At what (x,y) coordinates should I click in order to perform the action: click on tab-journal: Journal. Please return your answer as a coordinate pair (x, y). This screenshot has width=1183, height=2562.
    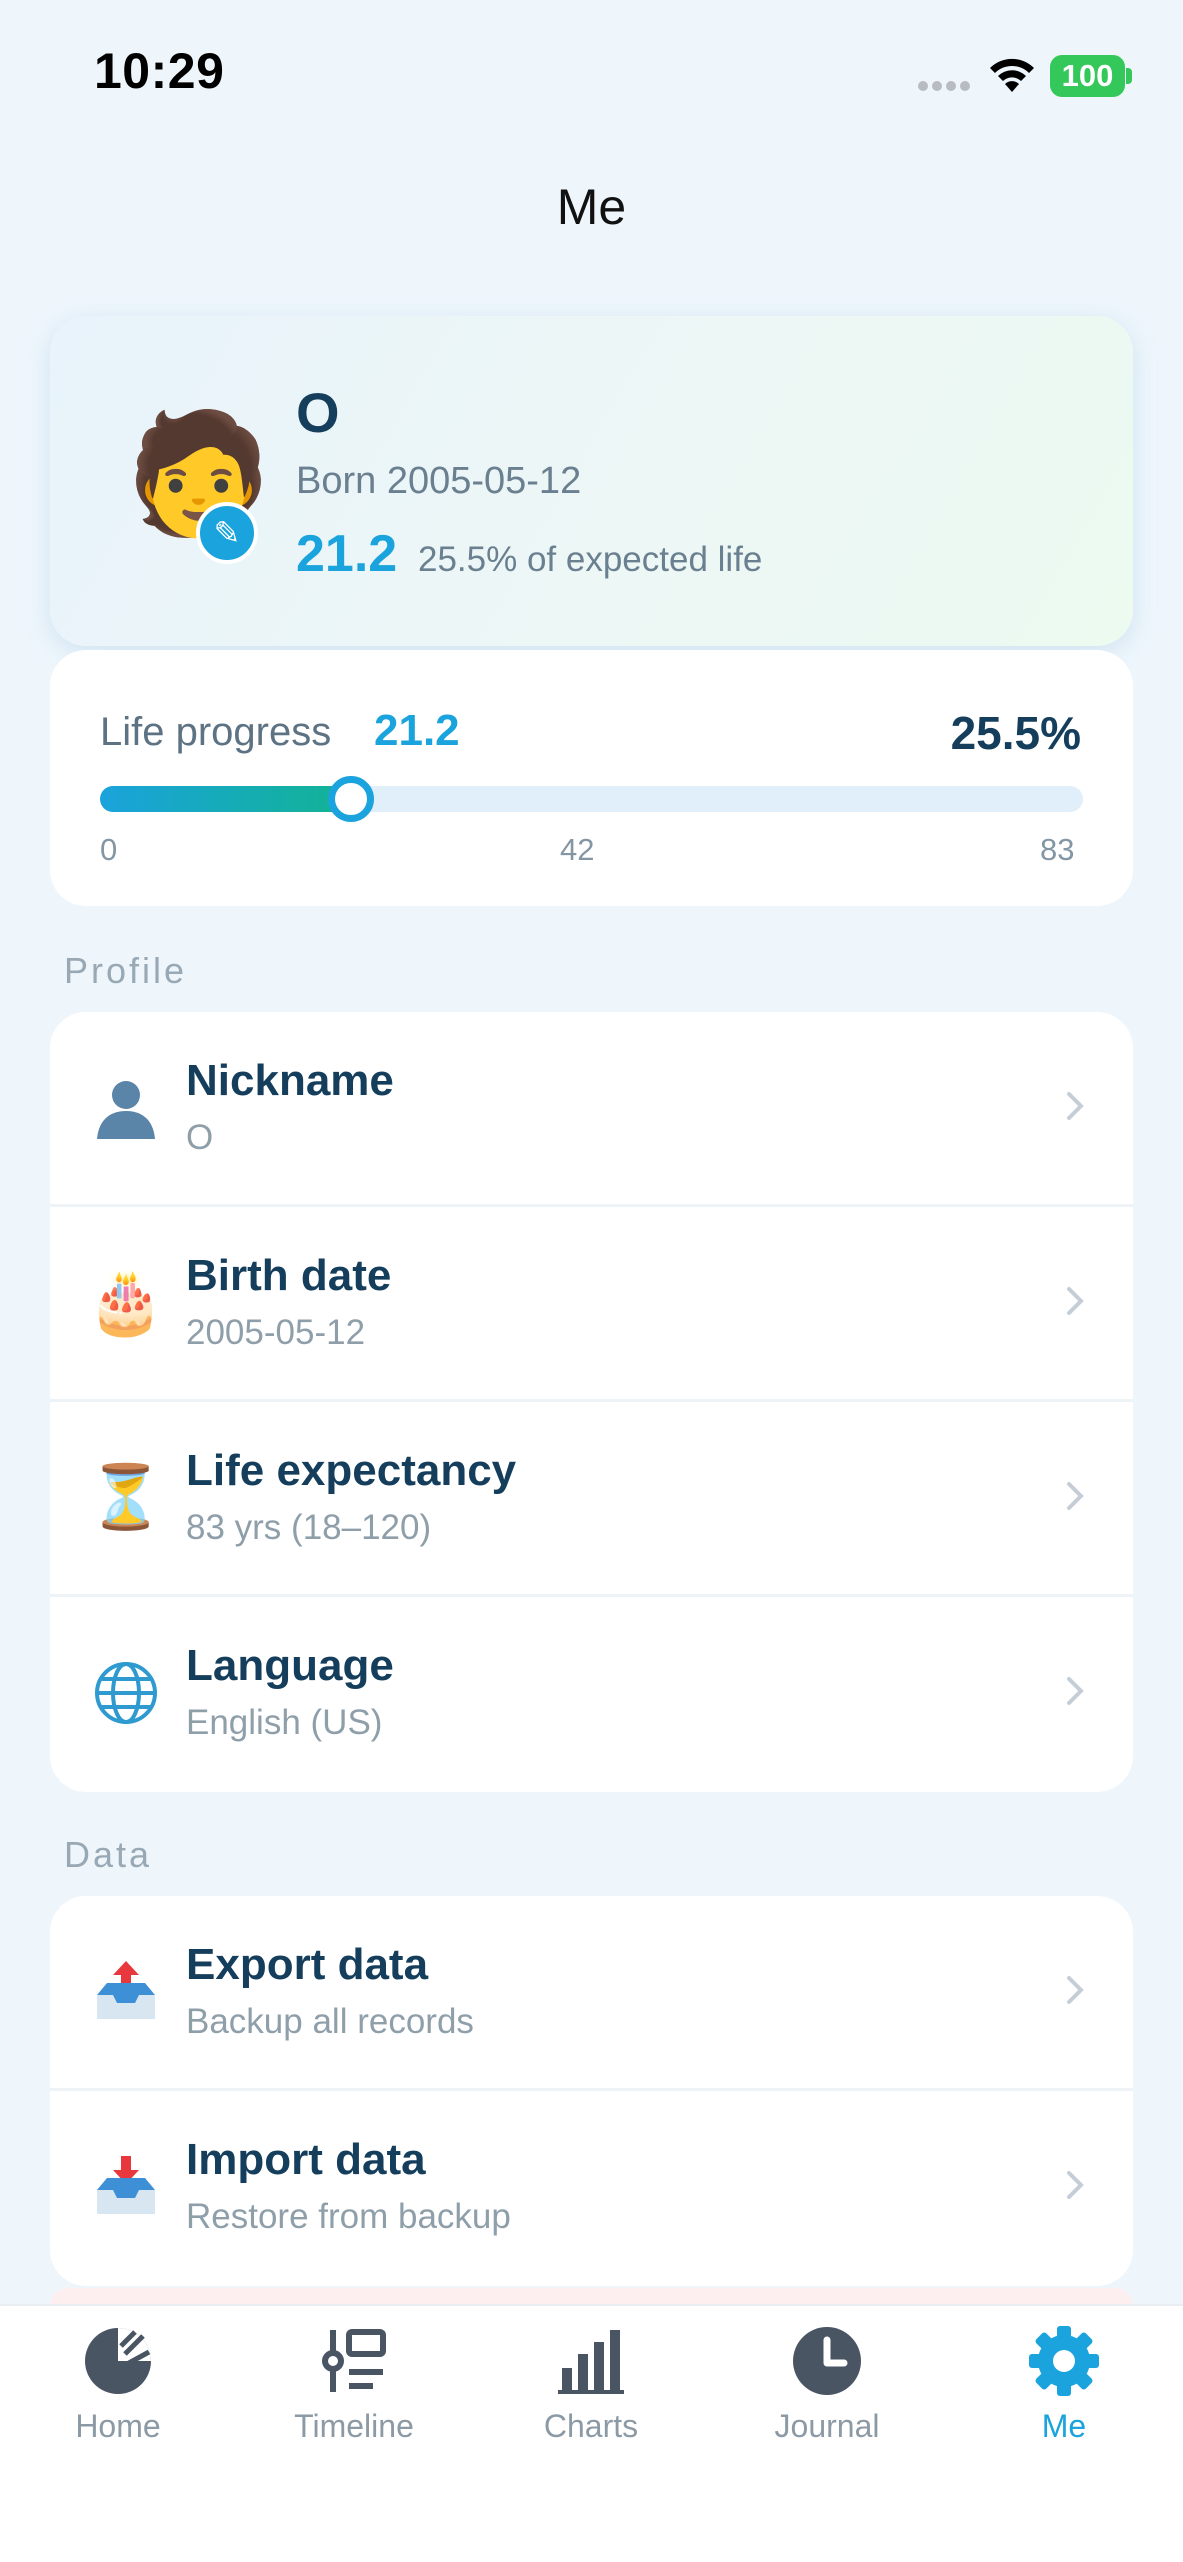
    Looking at the image, I should click on (827, 2398).